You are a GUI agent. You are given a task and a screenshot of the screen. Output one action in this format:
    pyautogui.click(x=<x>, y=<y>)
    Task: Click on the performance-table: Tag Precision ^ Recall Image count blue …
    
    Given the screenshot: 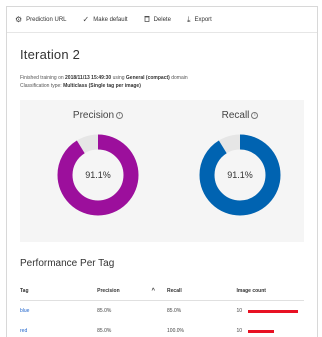 What is the action you would take?
    pyautogui.click(x=162, y=309)
    